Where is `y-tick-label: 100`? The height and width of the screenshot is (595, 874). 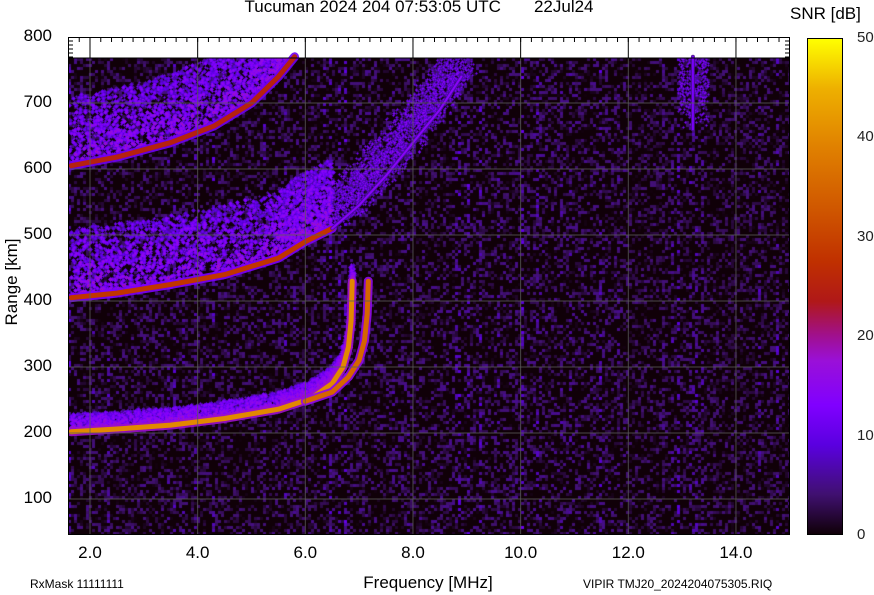
y-tick-label: 100 is located at coordinates (37, 497).